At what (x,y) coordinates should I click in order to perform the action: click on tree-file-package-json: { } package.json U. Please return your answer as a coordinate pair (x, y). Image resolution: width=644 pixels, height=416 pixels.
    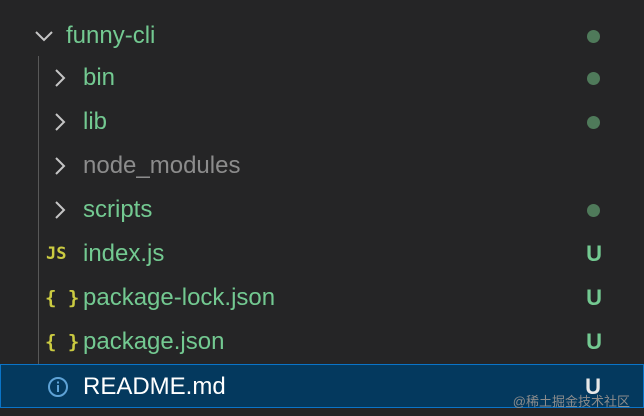
    Looking at the image, I should click on (322, 342).